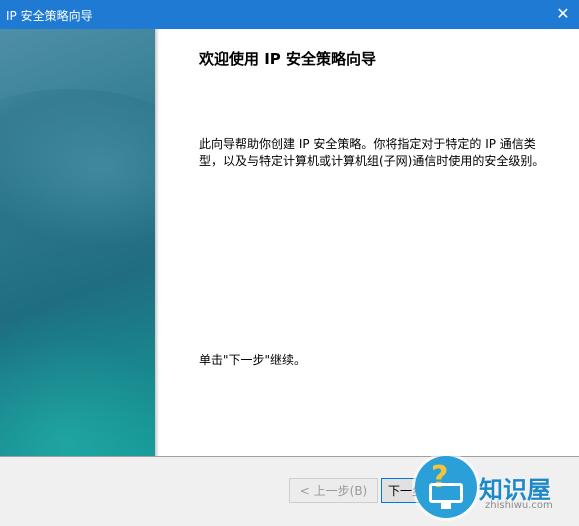 This screenshot has width=579, height=526. Describe the element at coordinates (77, 189) in the screenshot. I see `banner-wave-decoration` at that location.